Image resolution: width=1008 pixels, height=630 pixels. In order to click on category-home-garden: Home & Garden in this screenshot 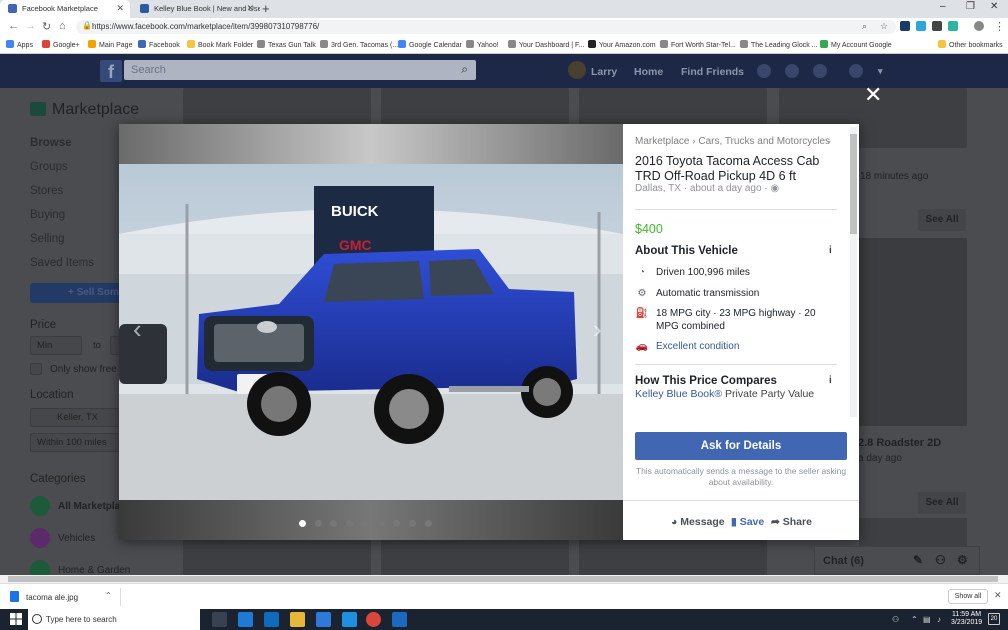, I will do `click(94, 570)`.